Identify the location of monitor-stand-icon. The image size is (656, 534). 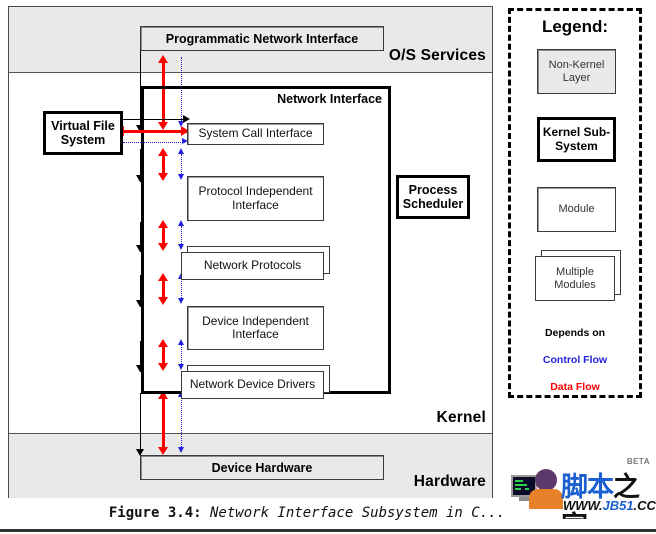
(524, 499).